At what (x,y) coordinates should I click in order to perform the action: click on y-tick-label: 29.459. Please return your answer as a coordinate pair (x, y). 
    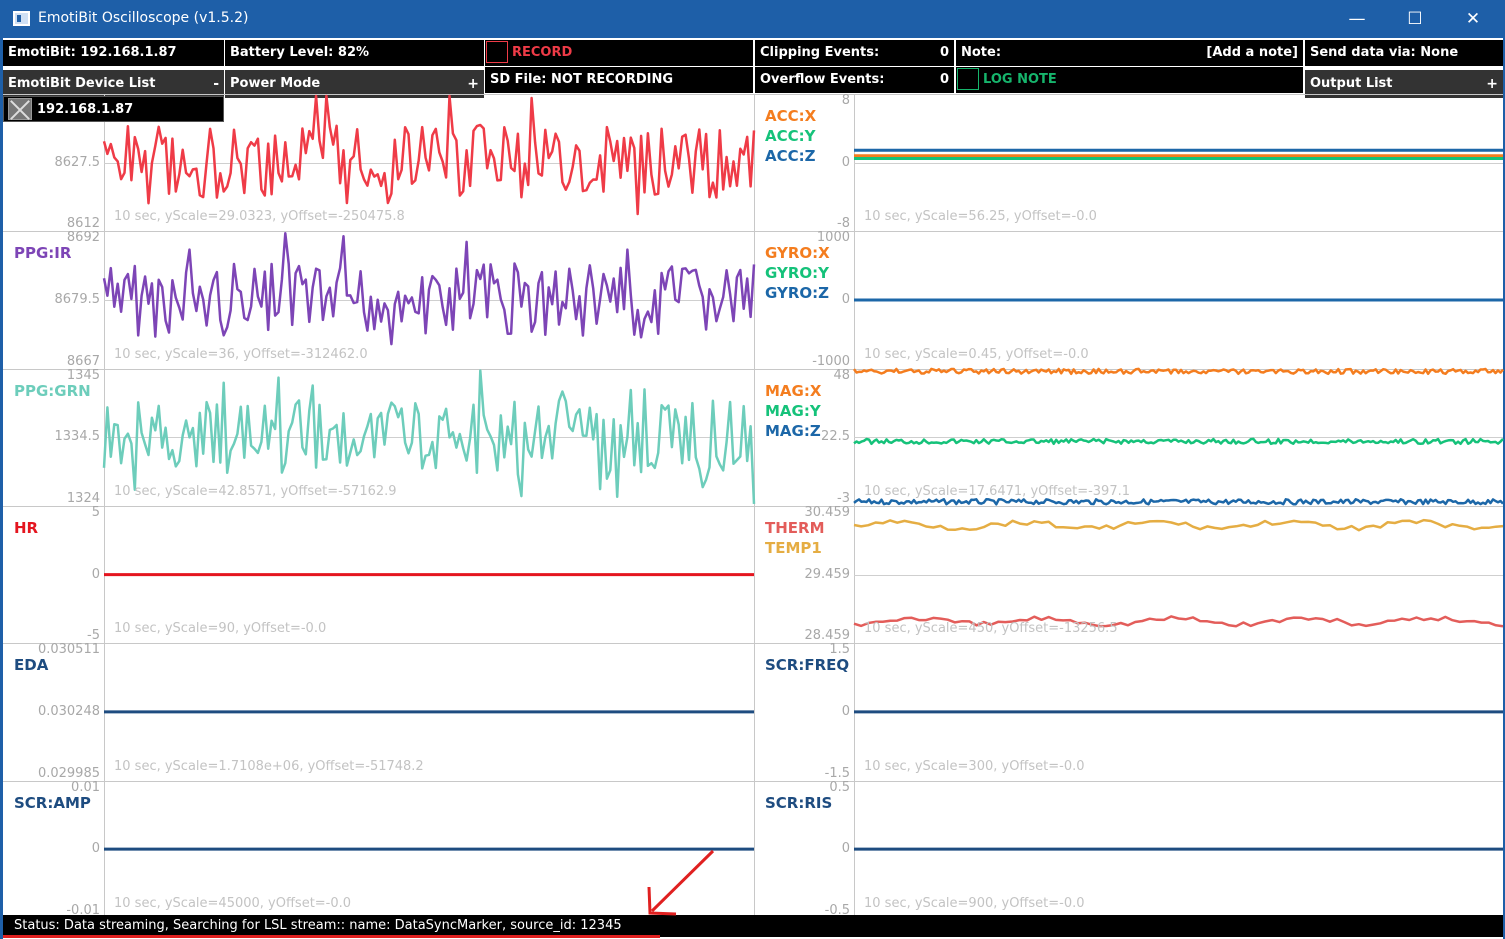
    Looking at the image, I should click on (827, 574).